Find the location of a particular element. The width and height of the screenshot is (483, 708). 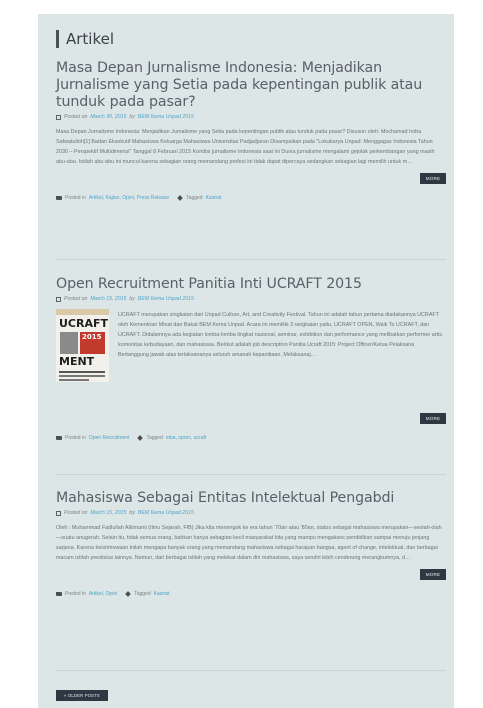

section-header: Artikel is located at coordinates (85, 39).